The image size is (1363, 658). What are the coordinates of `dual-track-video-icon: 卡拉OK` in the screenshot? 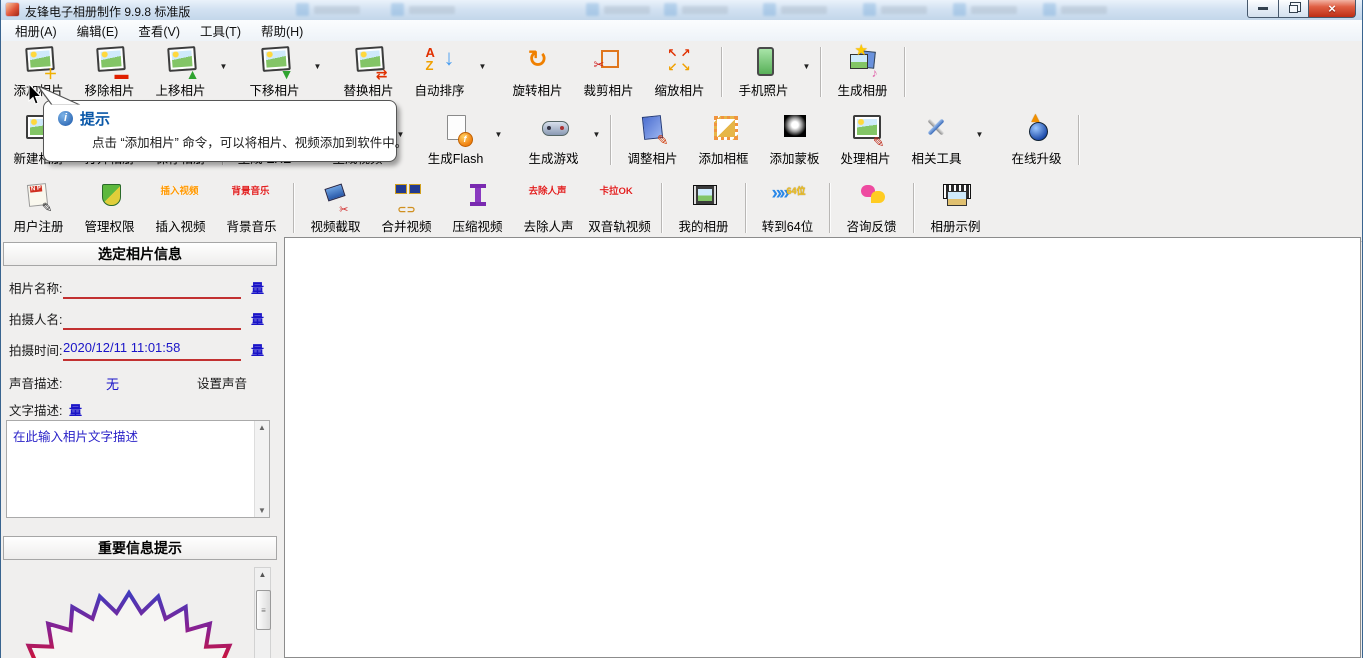 It's located at (616, 191).